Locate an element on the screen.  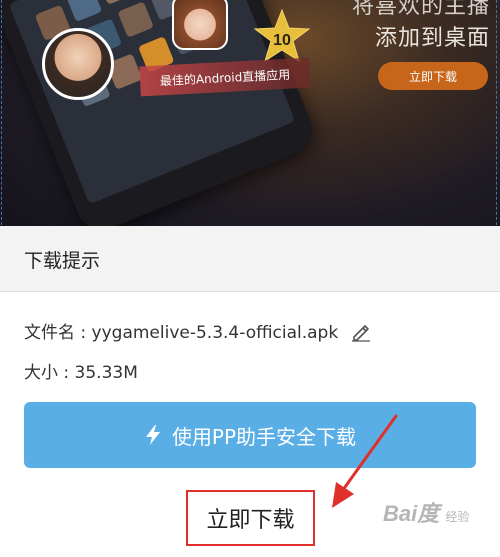
watermark-text: Bai度 is located at coordinates (411, 513).